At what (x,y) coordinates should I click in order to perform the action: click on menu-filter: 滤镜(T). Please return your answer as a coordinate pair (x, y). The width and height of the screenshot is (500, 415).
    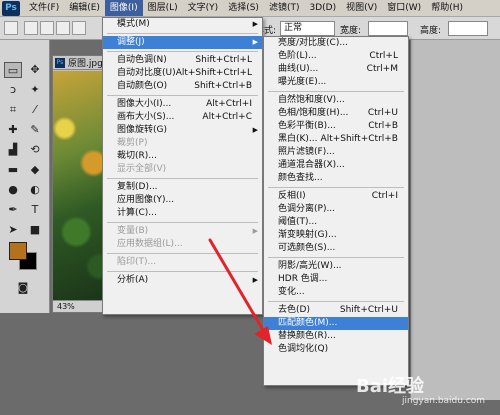
    Looking at the image, I should click on (284, 8).